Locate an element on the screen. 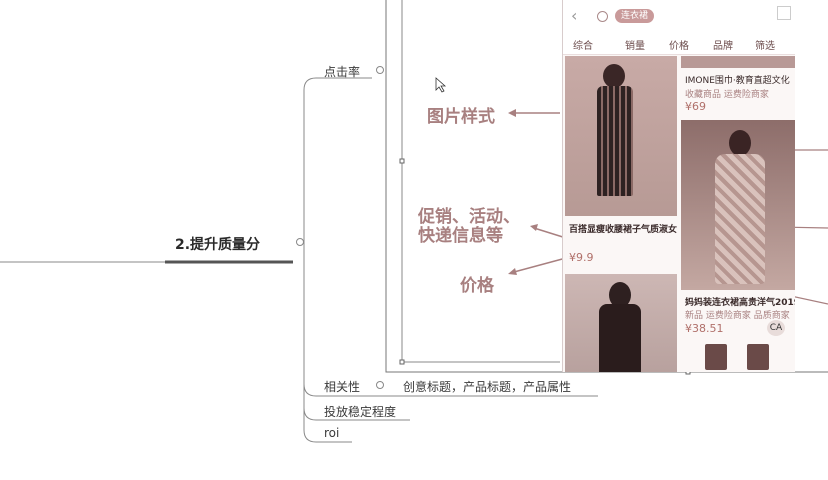 The height and width of the screenshot is (480, 828). product-price: ¥38.51 is located at coordinates (704, 328).